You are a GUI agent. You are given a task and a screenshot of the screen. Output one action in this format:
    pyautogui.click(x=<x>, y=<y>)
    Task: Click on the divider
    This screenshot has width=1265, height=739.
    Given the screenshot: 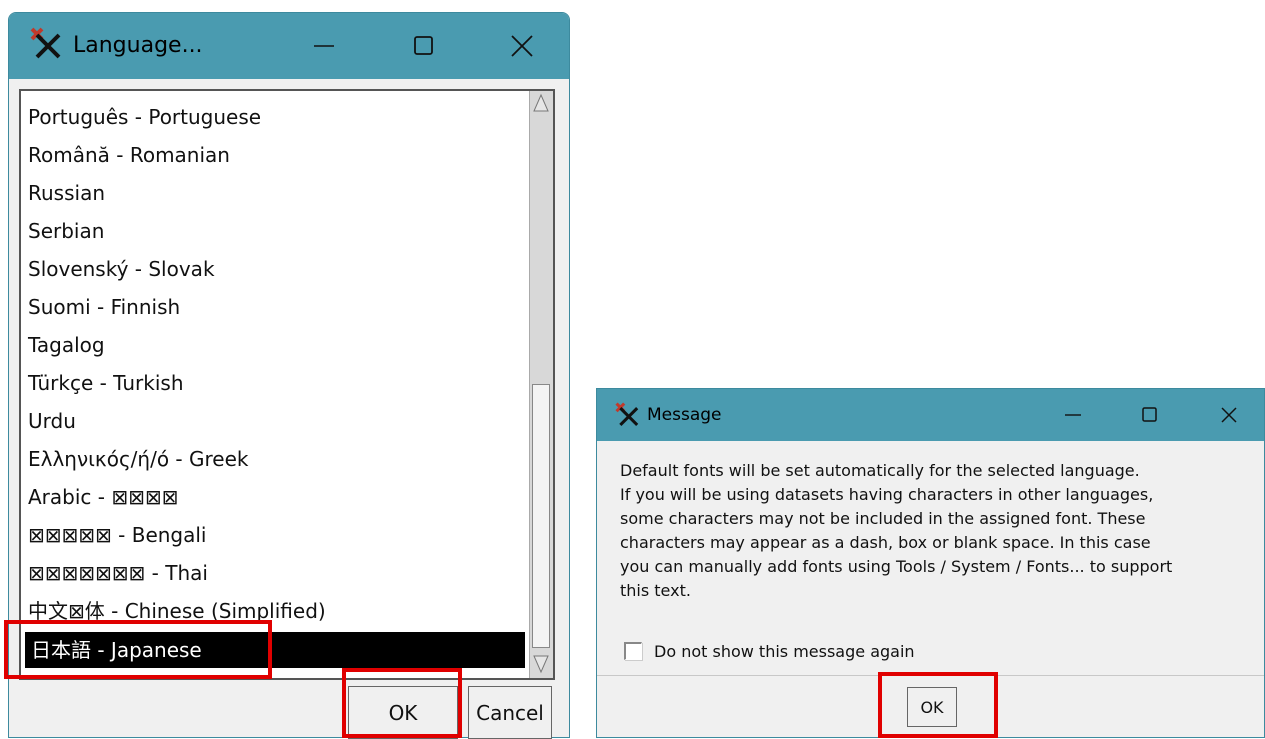 What is the action you would take?
    pyautogui.click(x=930, y=675)
    